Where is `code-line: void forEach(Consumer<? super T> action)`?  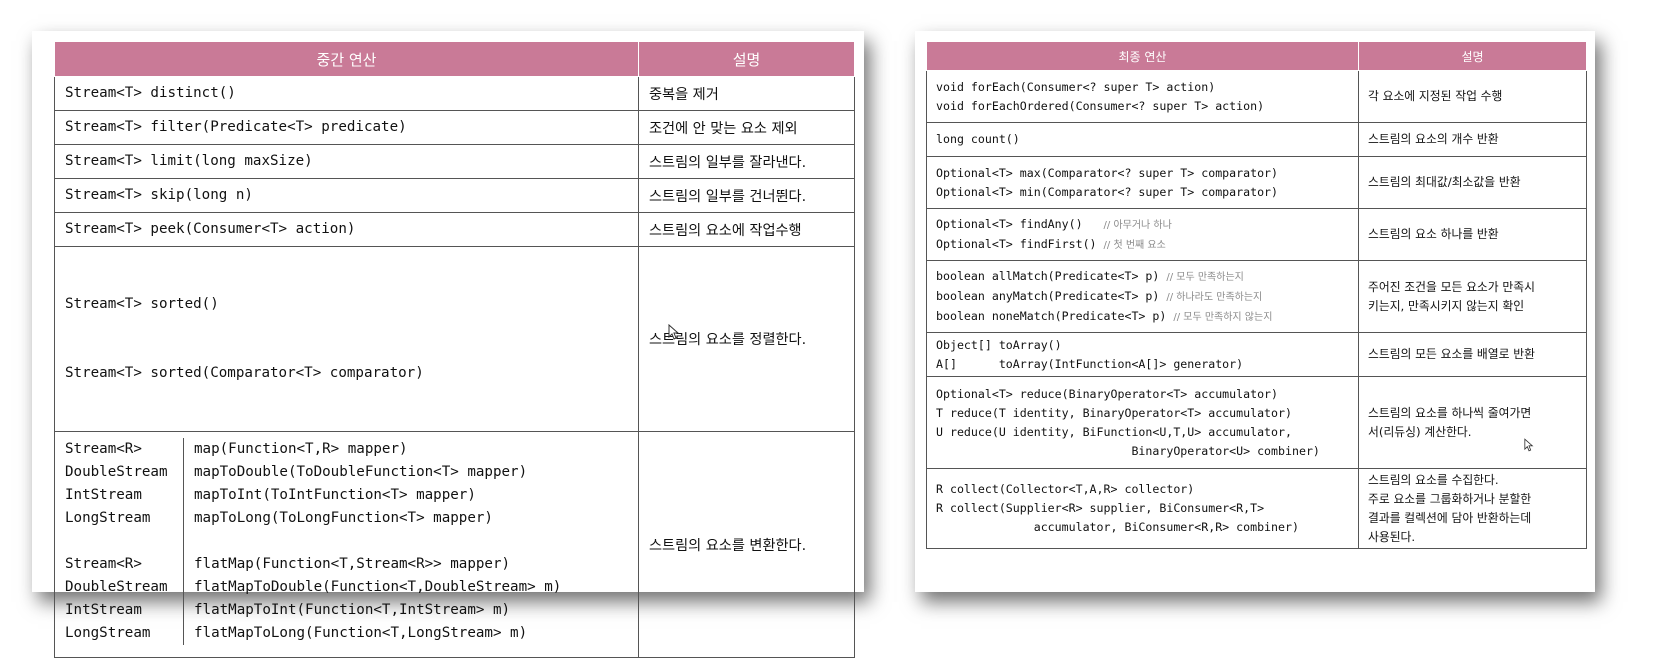
code-line: void forEach(Consumer<? super T> action) is located at coordinates (1147, 87).